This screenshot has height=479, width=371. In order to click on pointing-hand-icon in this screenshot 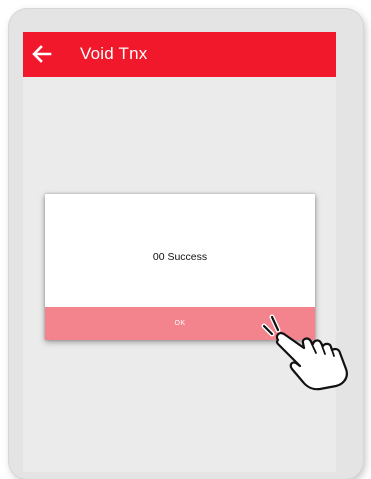, I will do `click(304, 352)`.